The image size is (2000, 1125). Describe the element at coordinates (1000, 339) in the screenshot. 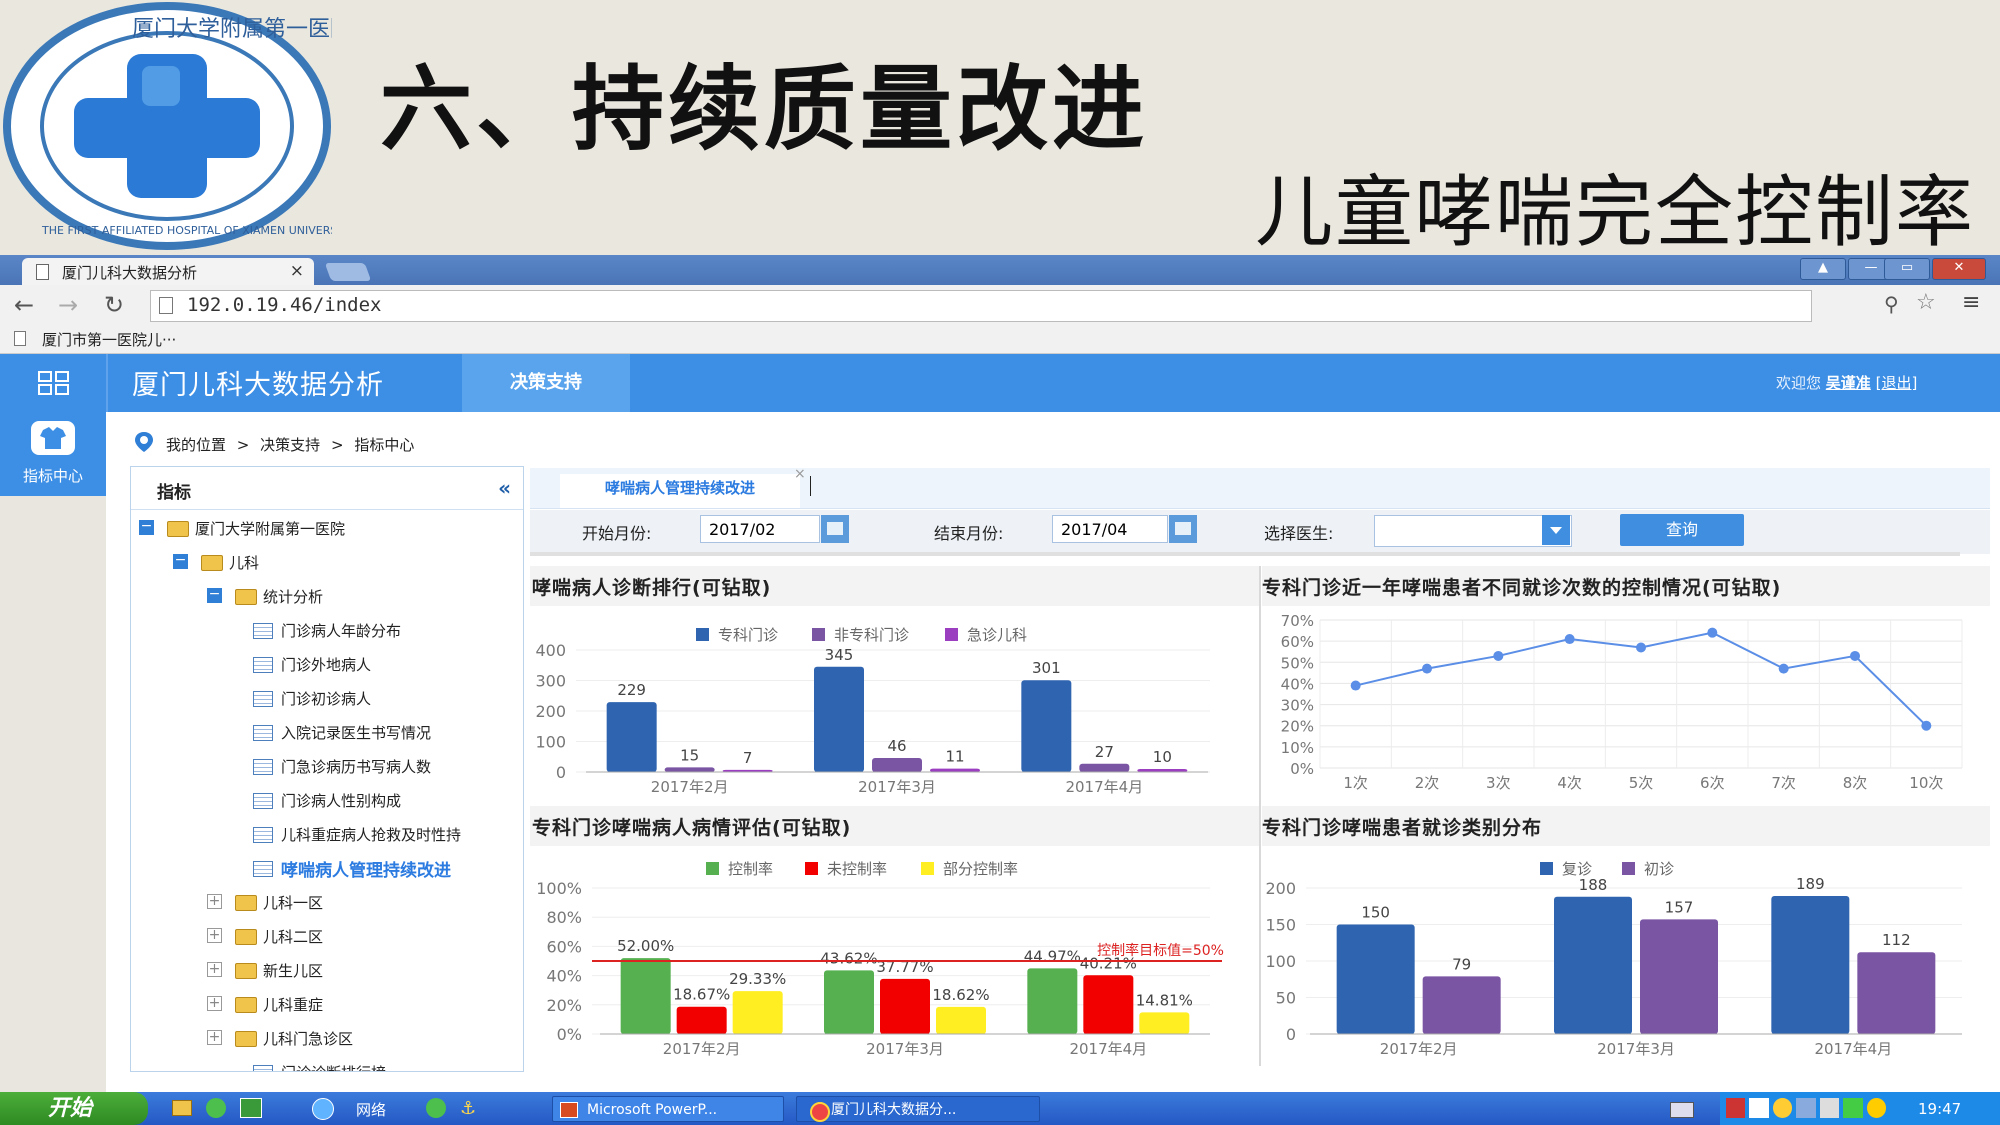

I see `bookmark-bar: 厦门市第一医院儿···` at that location.